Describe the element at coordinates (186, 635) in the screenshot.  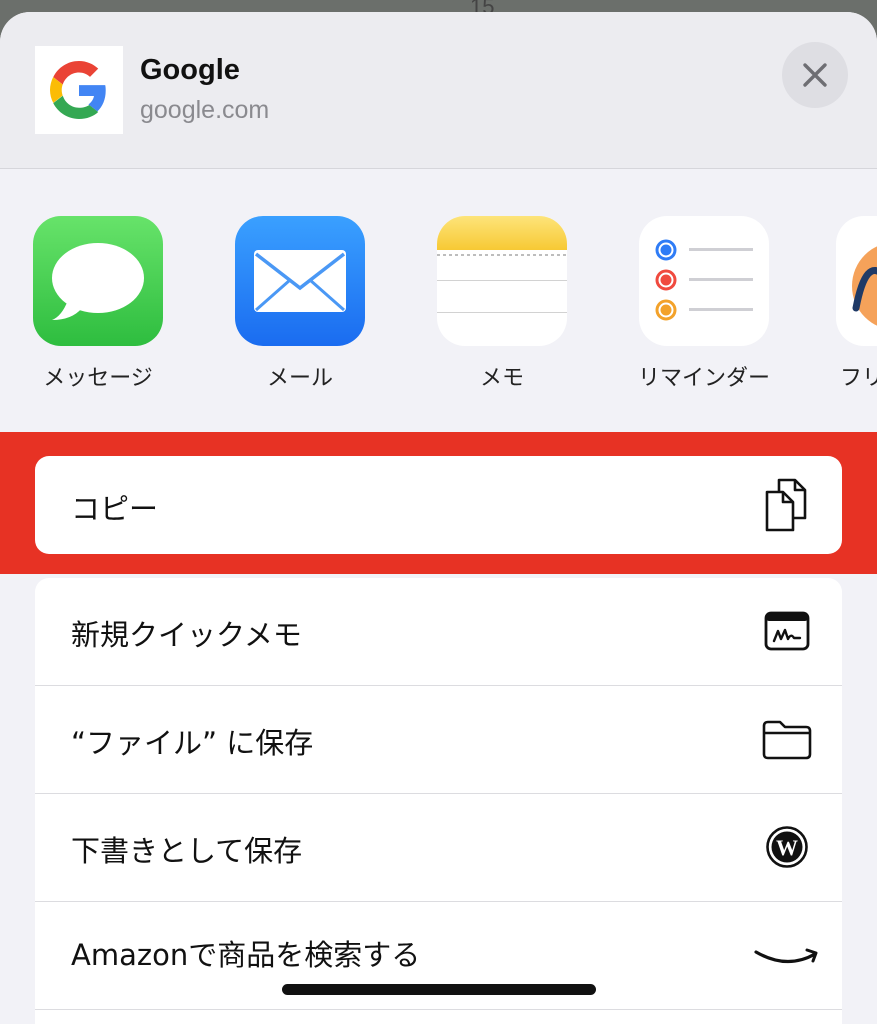
I see `action-label: 新規クイックメモ` at that location.